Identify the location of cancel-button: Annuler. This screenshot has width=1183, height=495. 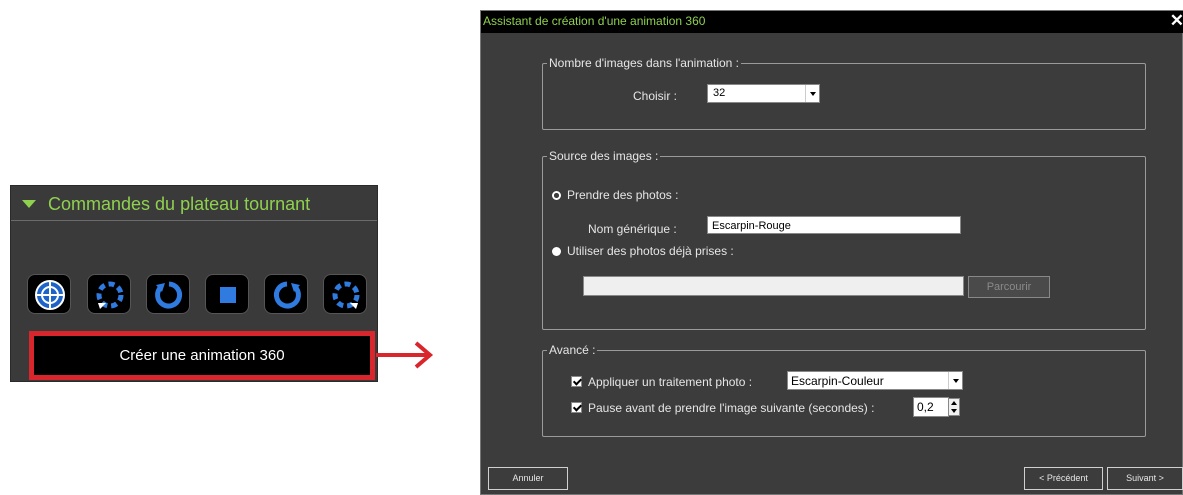
(528, 478).